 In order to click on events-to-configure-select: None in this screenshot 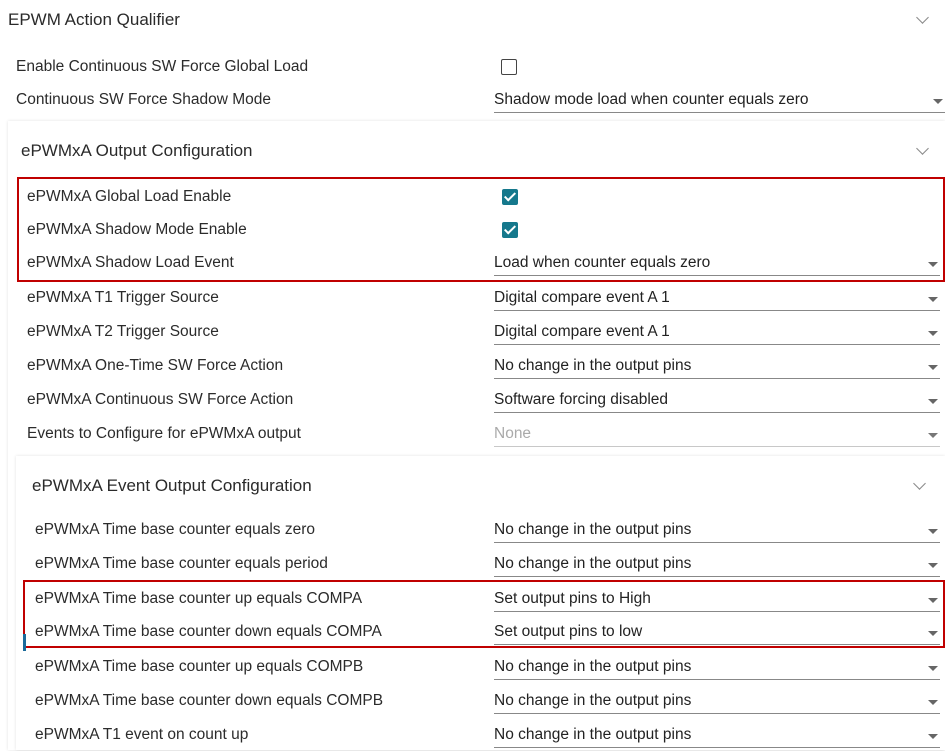, I will do `click(717, 434)`.